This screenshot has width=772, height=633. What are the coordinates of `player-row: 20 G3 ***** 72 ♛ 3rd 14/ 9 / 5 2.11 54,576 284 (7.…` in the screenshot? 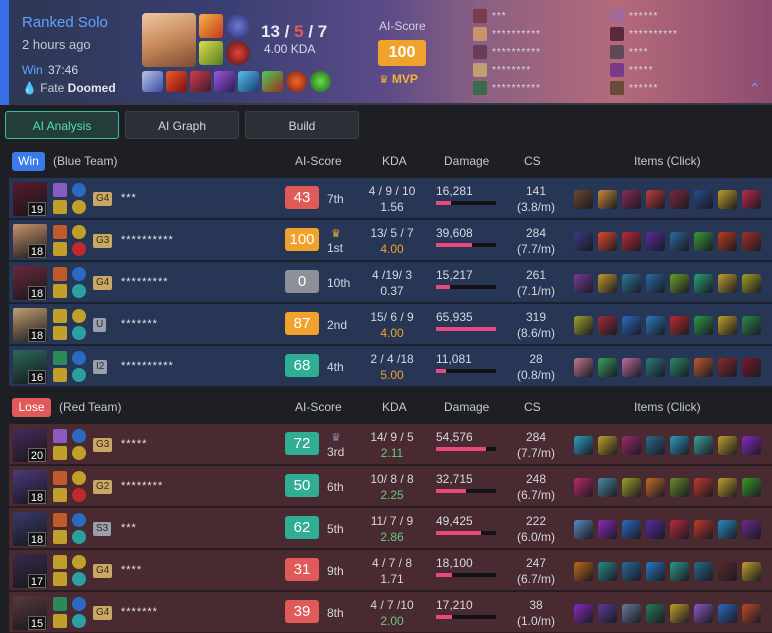 It's located at (390, 444).